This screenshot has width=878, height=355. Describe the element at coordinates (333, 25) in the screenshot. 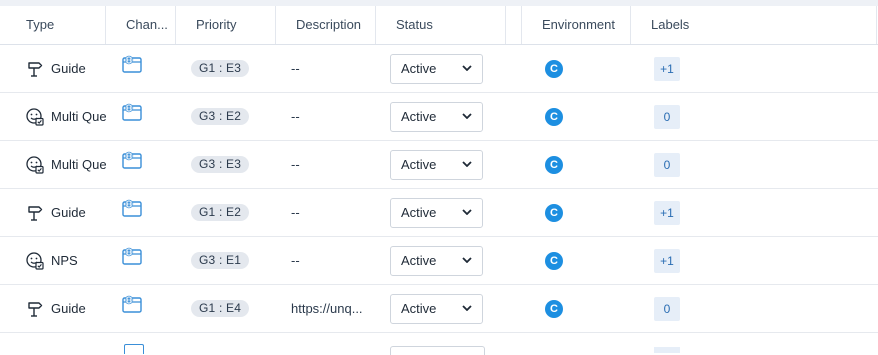

I see `column-header-description: Description` at that location.